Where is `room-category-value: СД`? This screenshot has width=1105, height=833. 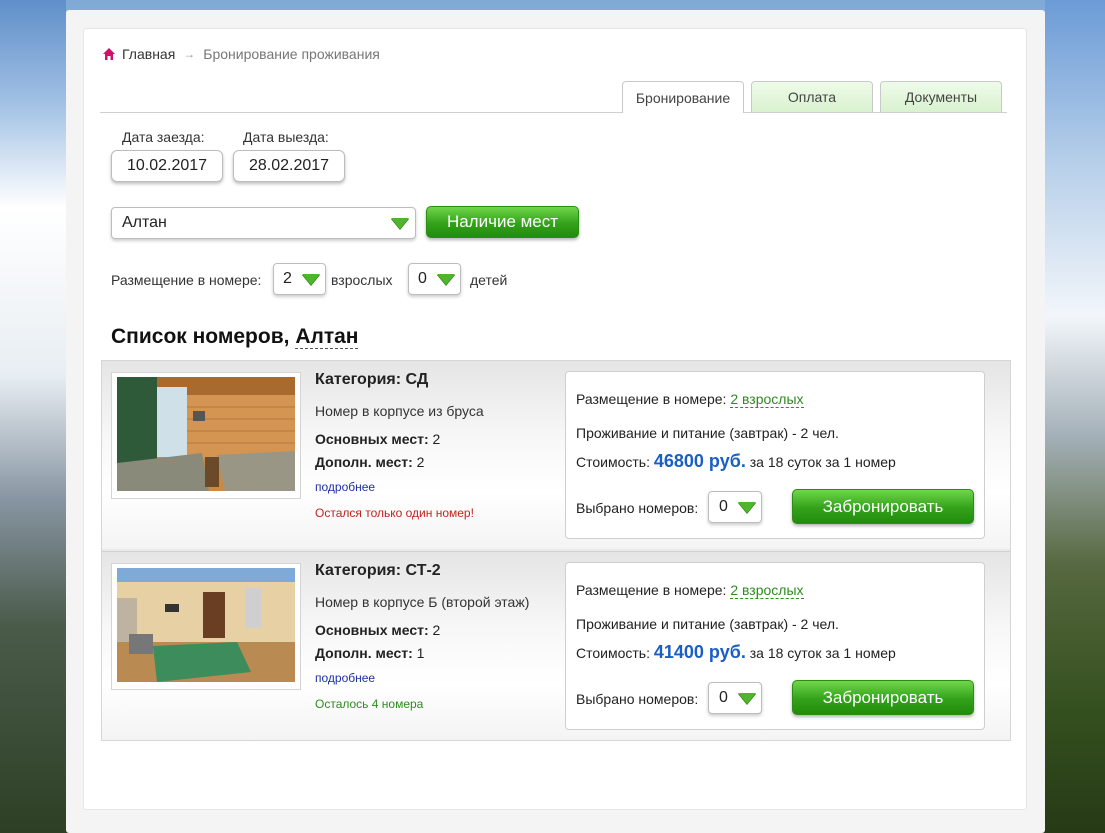 room-category-value: СД is located at coordinates (417, 379).